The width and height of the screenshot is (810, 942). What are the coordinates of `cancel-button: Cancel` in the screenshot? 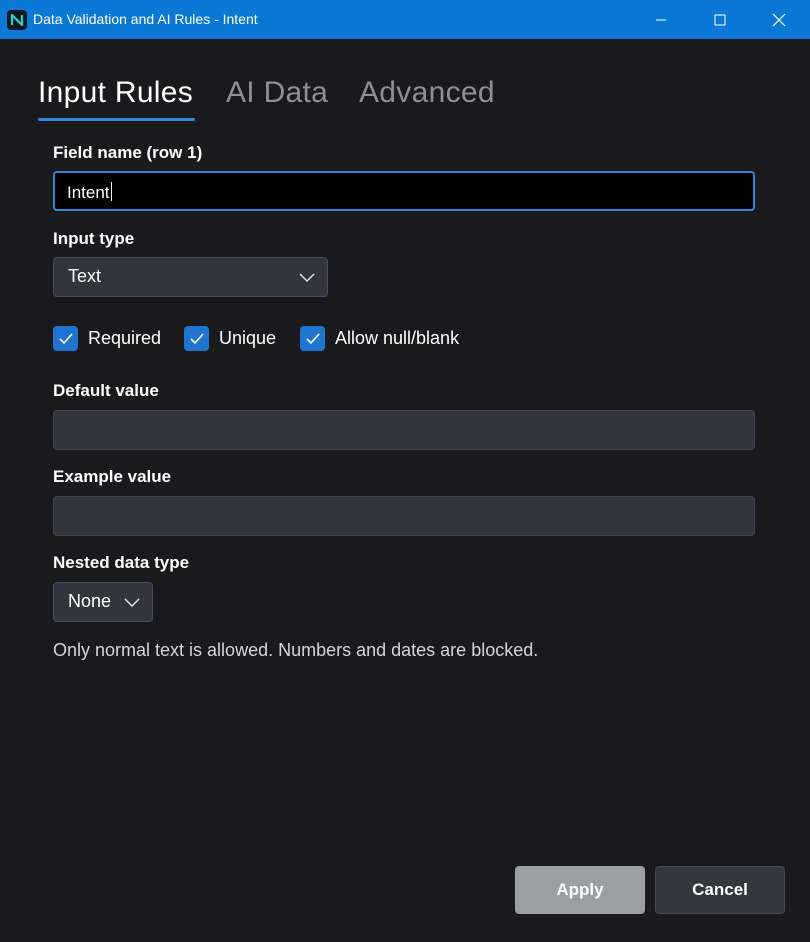 It's located at (720, 890).